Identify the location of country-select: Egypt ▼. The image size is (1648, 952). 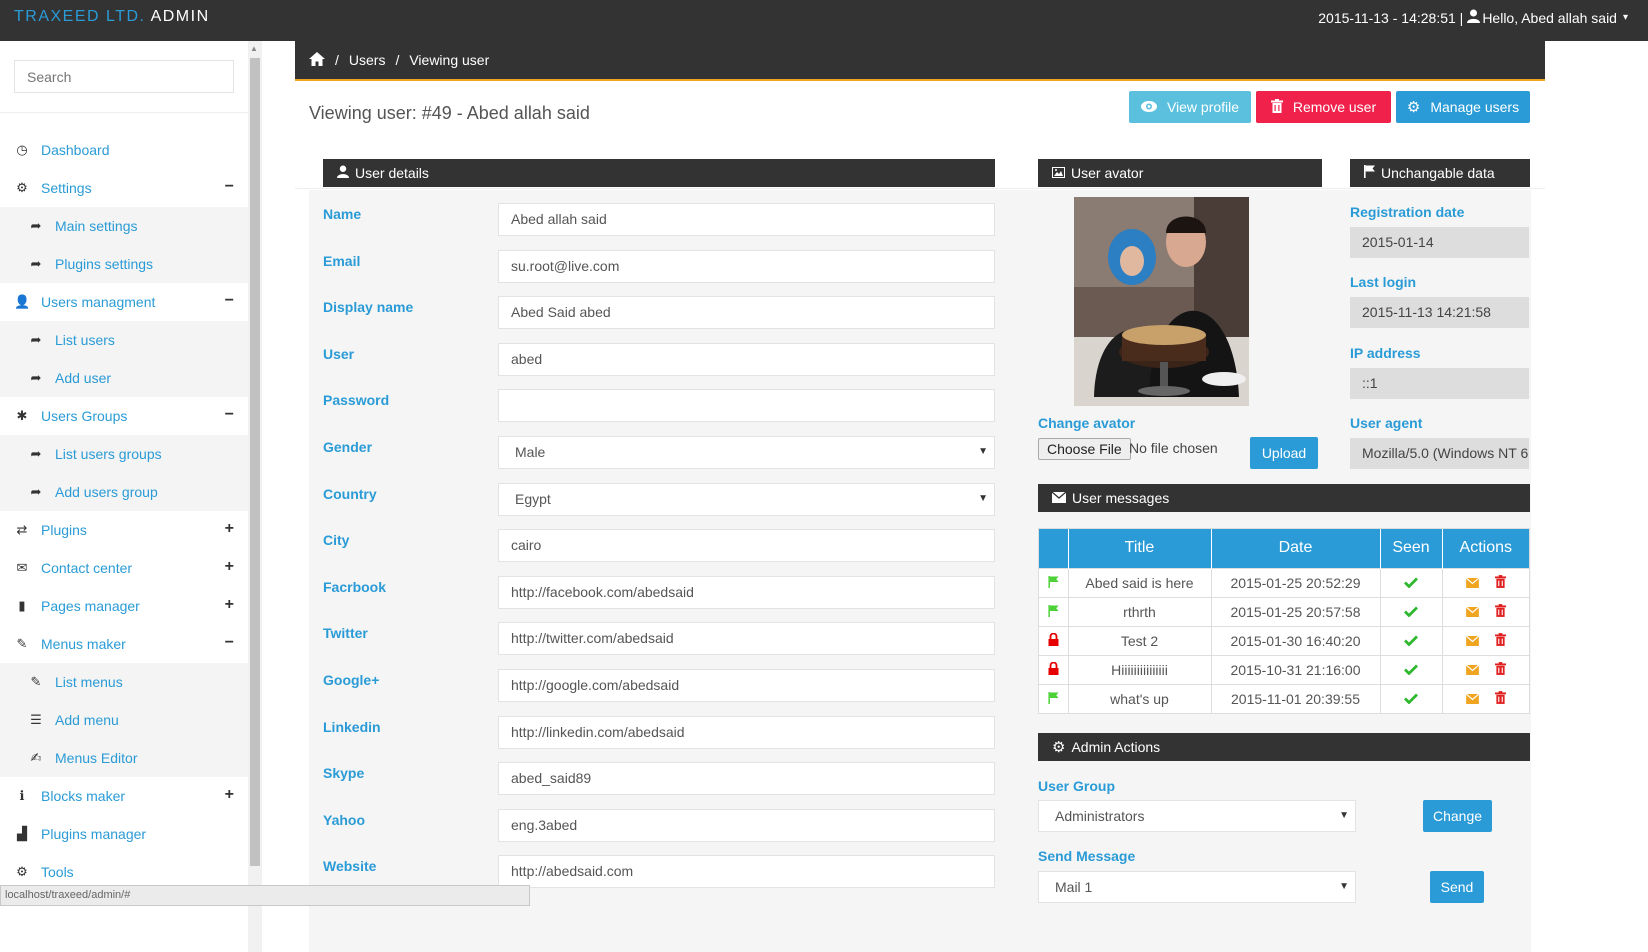
(746, 499).